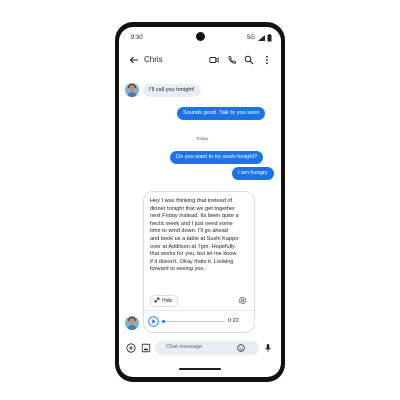 This screenshot has height=400, width=400. Describe the element at coordinates (249, 60) in the screenshot. I see `search-icon` at that location.